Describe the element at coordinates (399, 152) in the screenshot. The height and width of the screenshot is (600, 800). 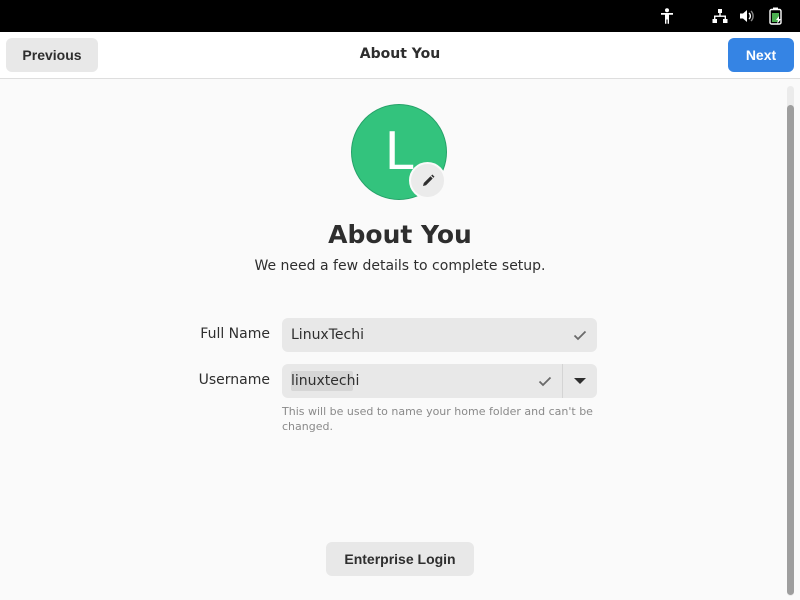
I see `avatar-initial: L` at that location.